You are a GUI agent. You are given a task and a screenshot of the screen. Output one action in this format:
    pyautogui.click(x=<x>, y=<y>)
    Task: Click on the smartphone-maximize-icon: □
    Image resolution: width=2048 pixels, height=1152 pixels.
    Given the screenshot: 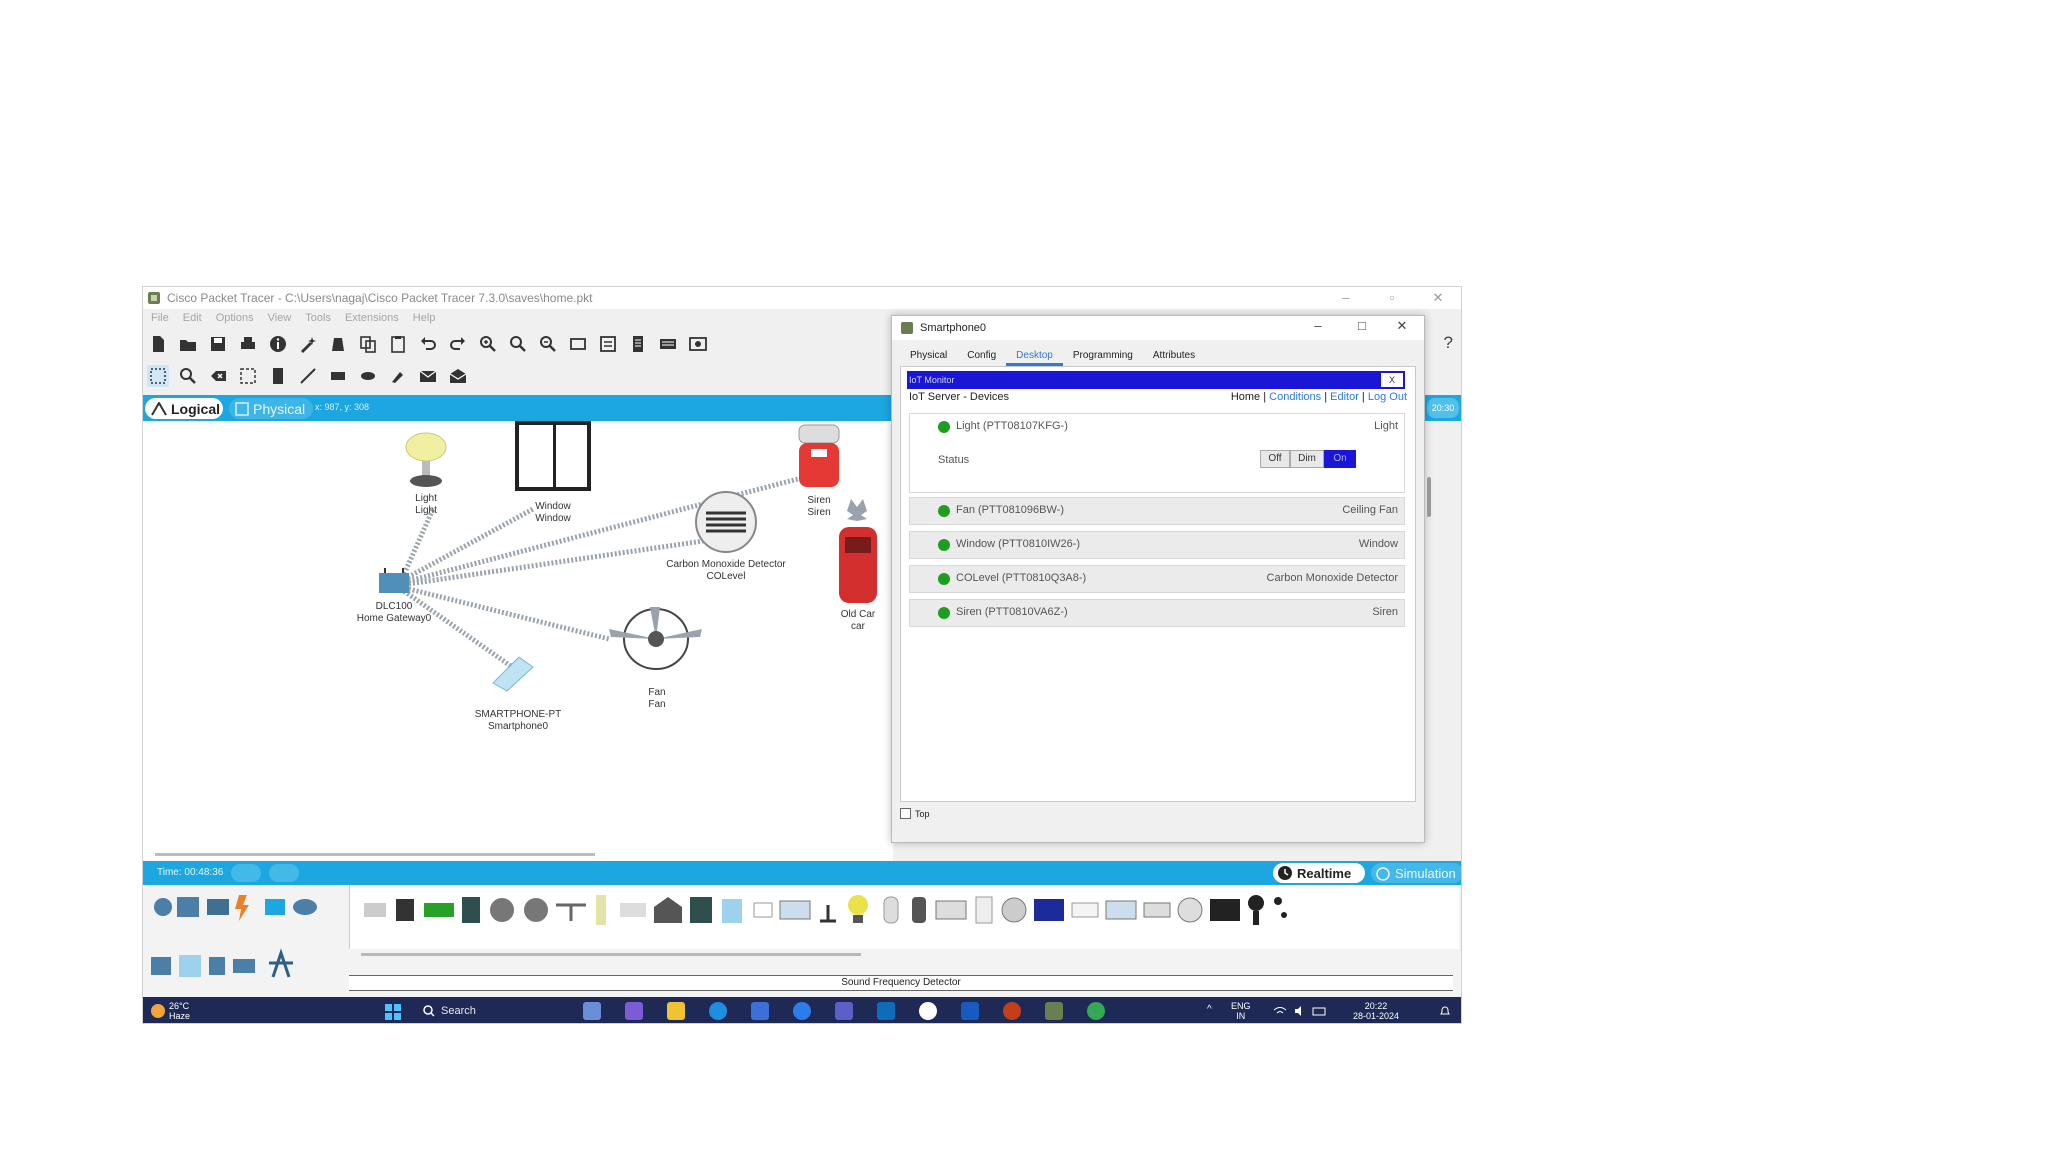 What is the action you would take?
    pyautogui.click(x=1362, y=325)
    